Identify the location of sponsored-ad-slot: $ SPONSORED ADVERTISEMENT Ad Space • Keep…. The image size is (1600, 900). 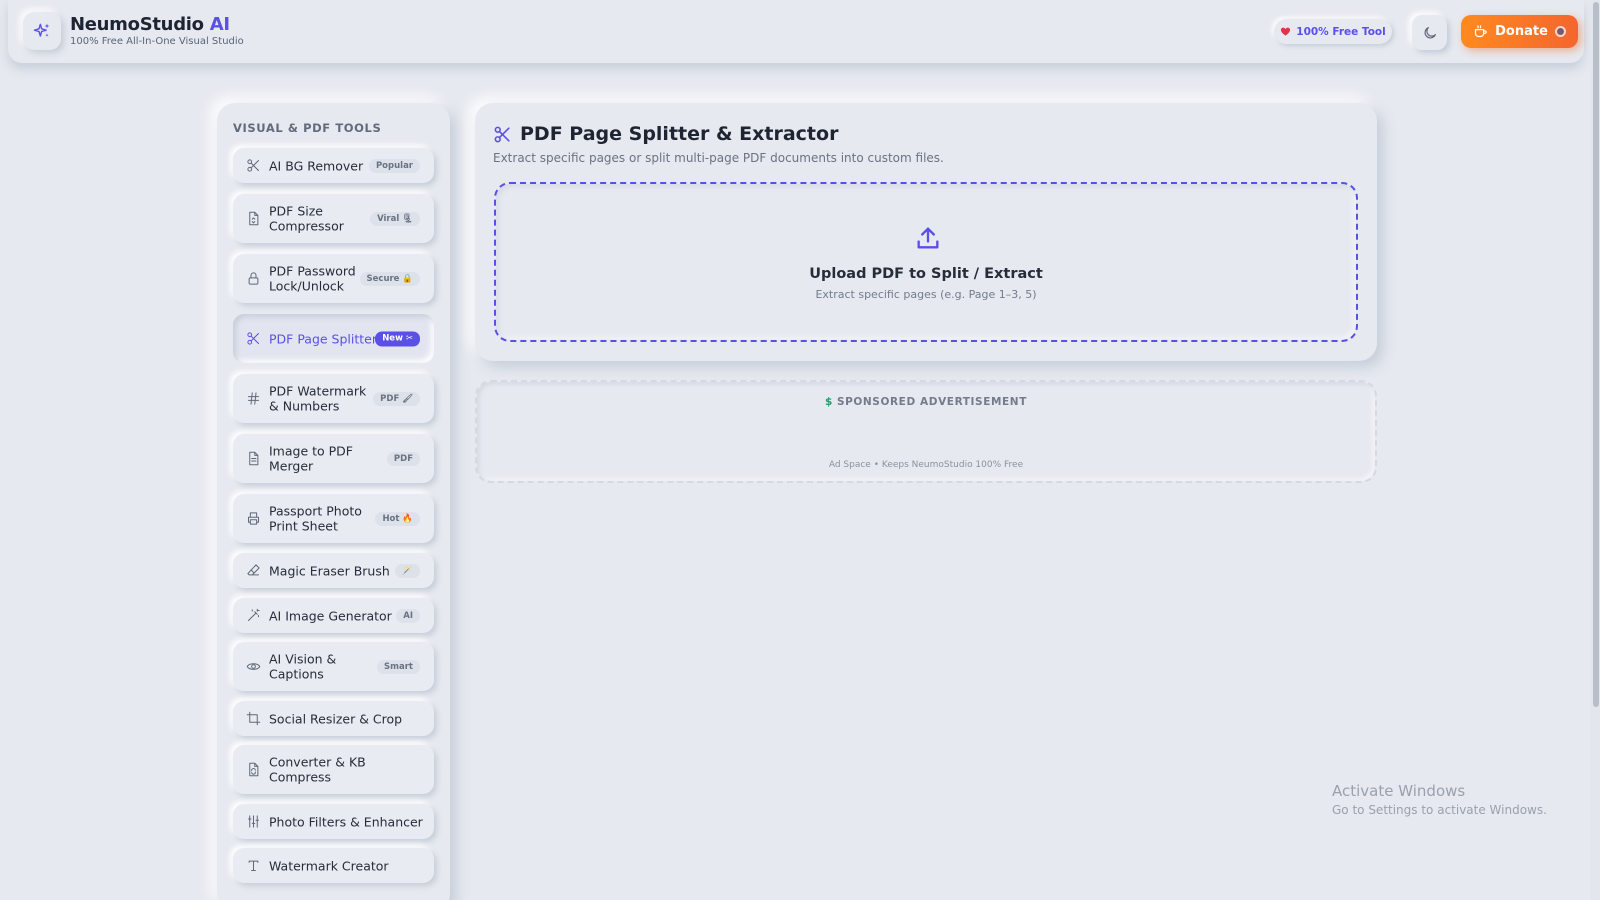
(926, 431).